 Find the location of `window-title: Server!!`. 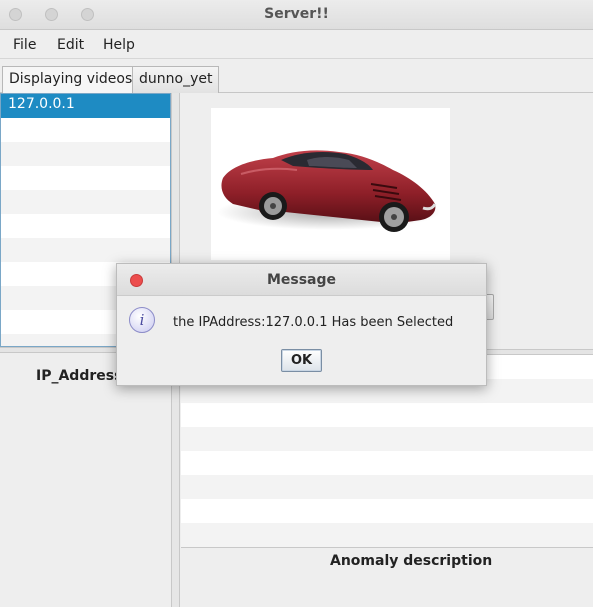

window-title: Server!! is located at coordinates (296, 14).